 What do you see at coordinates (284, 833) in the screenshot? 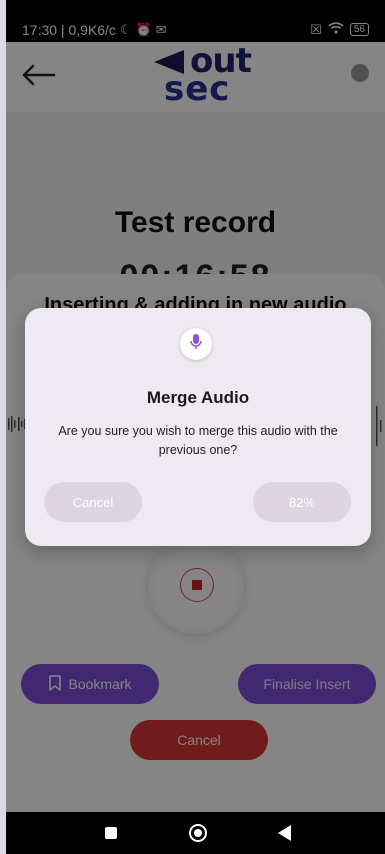
I see `nav-back-icon` at bounding box center [284, 833].